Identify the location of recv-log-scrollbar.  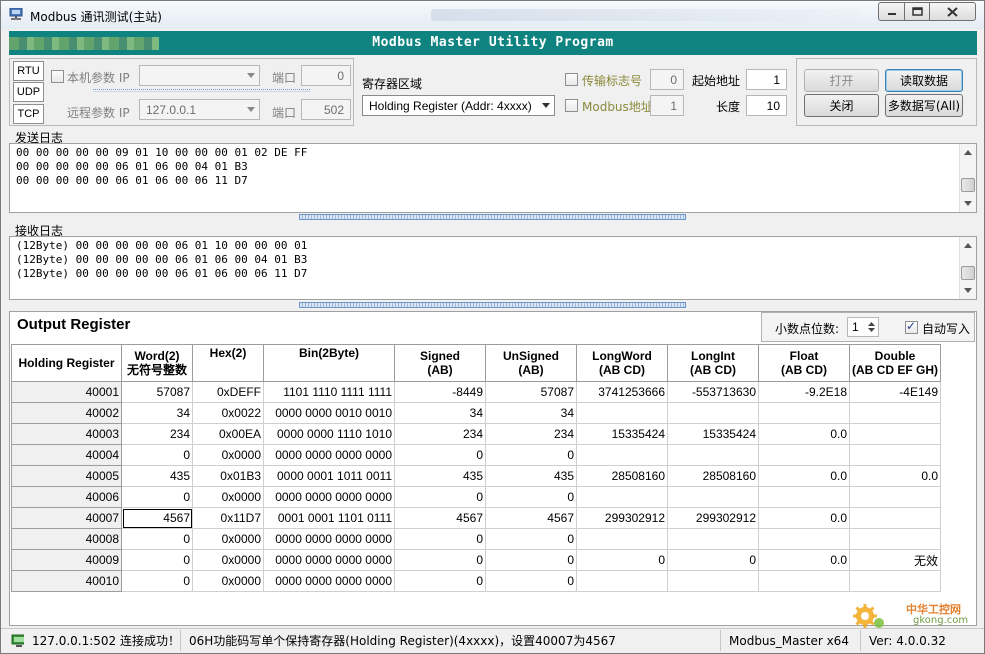
(967, 268).